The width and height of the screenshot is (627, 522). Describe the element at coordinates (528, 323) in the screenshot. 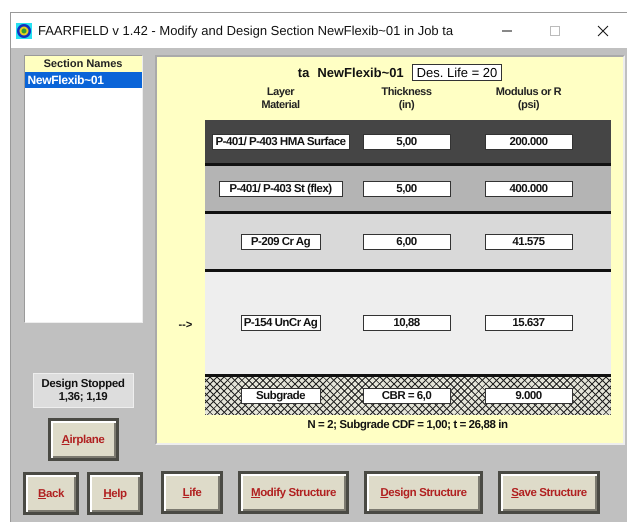

I see `modulus-field: 15.637` at that location.